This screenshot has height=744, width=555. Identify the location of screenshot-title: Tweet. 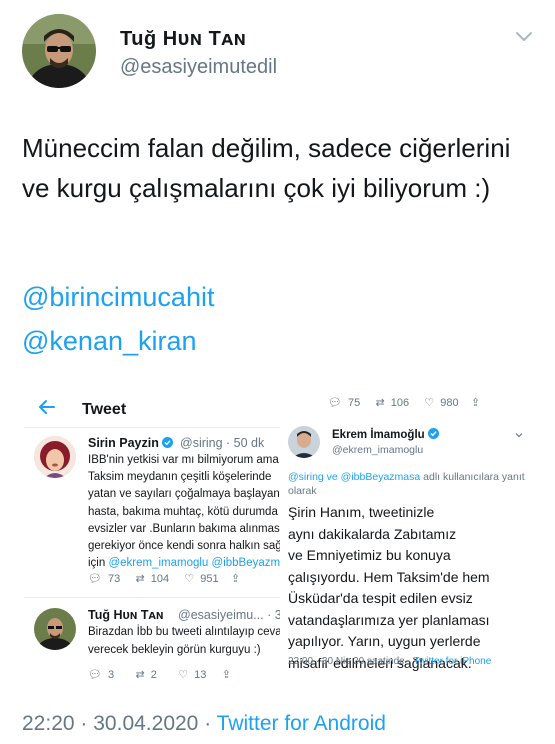
(104, 409).